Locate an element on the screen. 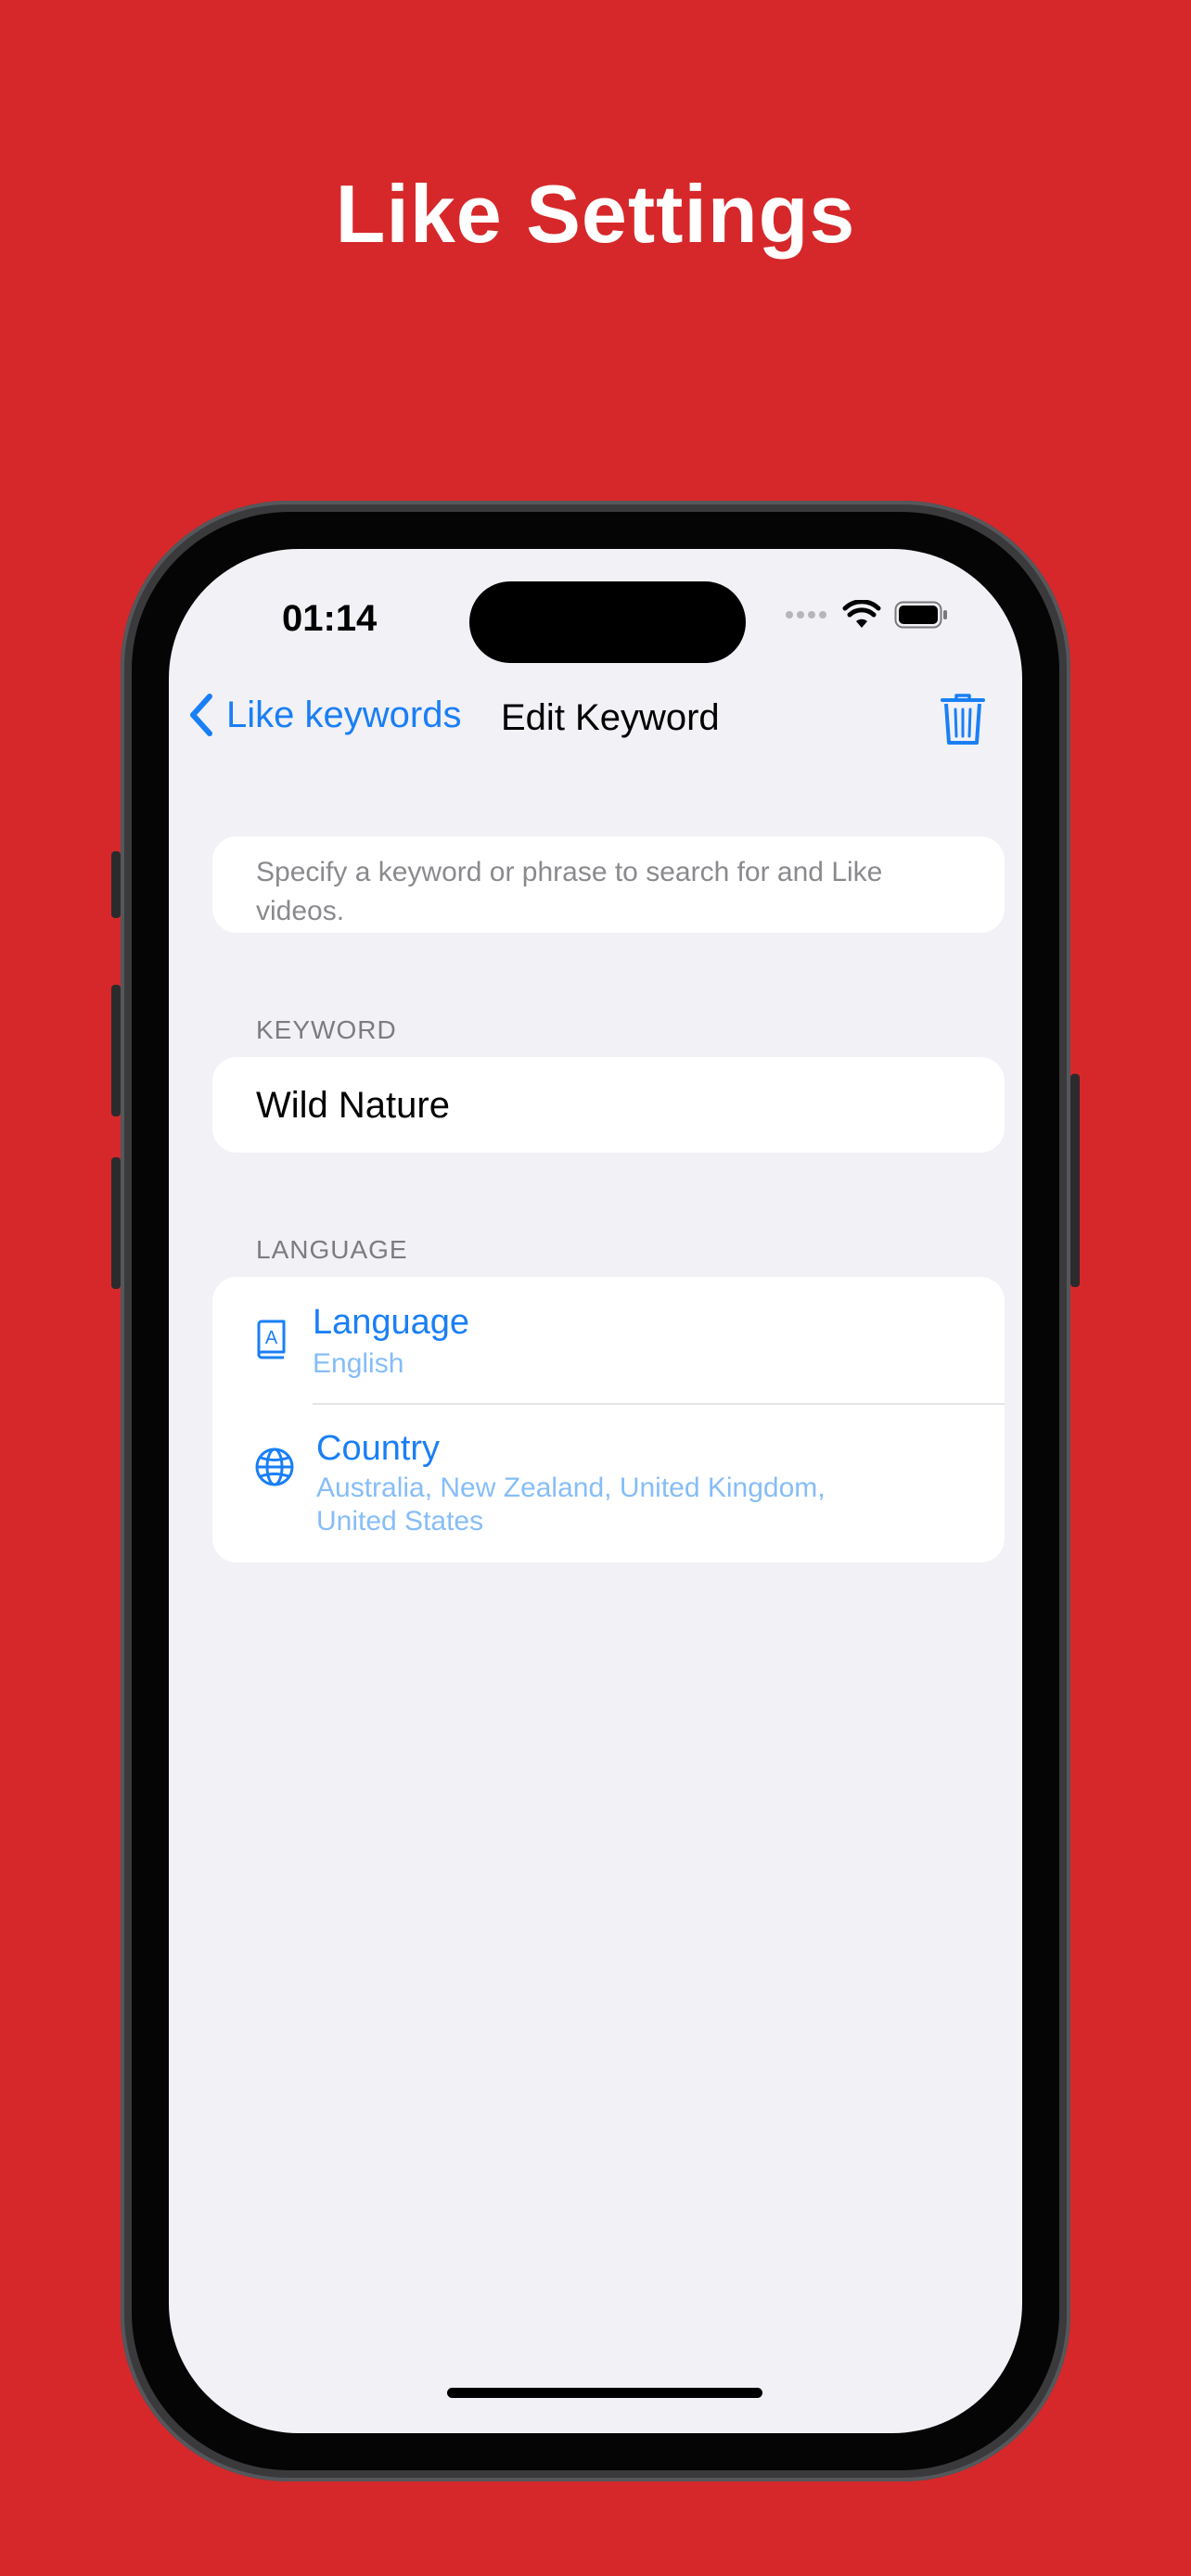  nav-title: Edit Keyword is located at coordinates (610, 717).